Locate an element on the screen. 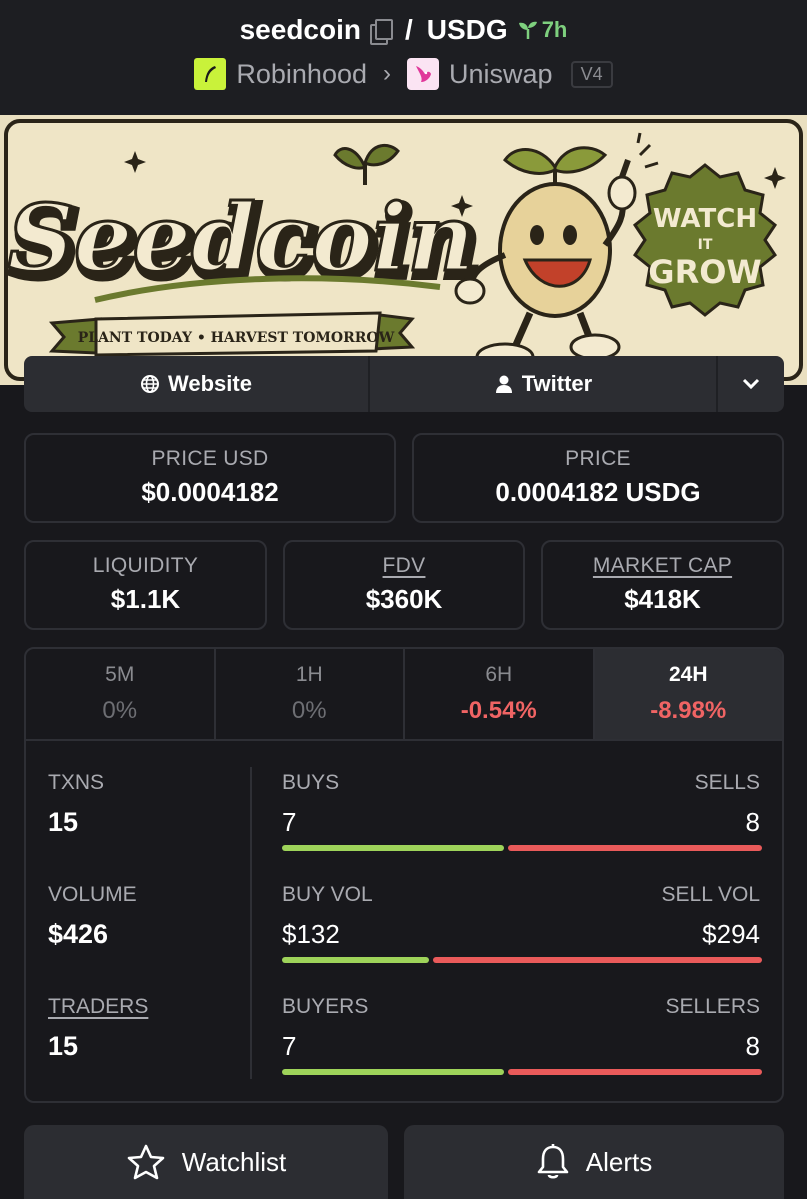 The height and width of the screenshot is (1199, 807). dex-name: Uniswap is located at coordinates (501, 74).